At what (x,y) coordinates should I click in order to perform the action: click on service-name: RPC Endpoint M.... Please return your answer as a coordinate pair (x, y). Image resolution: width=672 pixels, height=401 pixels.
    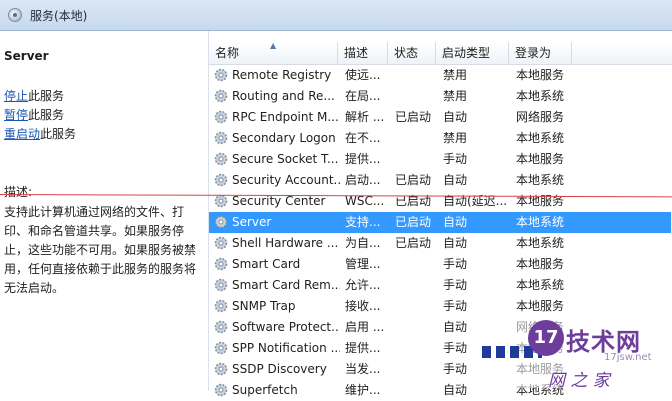
    Looking at the image, I should click on (285, 117).